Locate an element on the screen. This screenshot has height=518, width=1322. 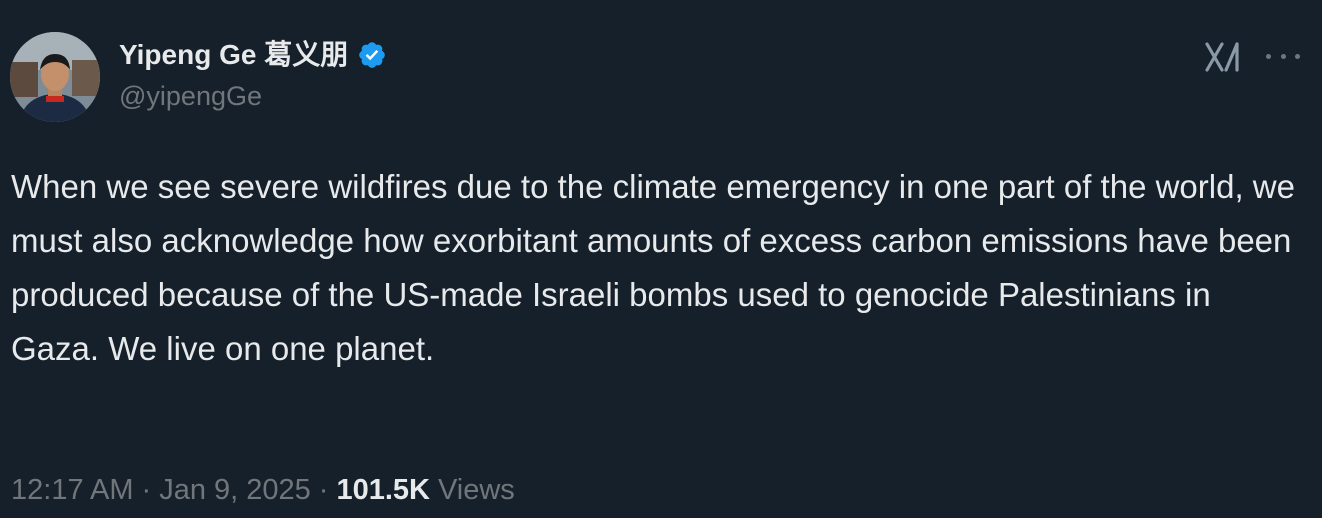
views-count: 101.5K is located at coordinates (383, 490).